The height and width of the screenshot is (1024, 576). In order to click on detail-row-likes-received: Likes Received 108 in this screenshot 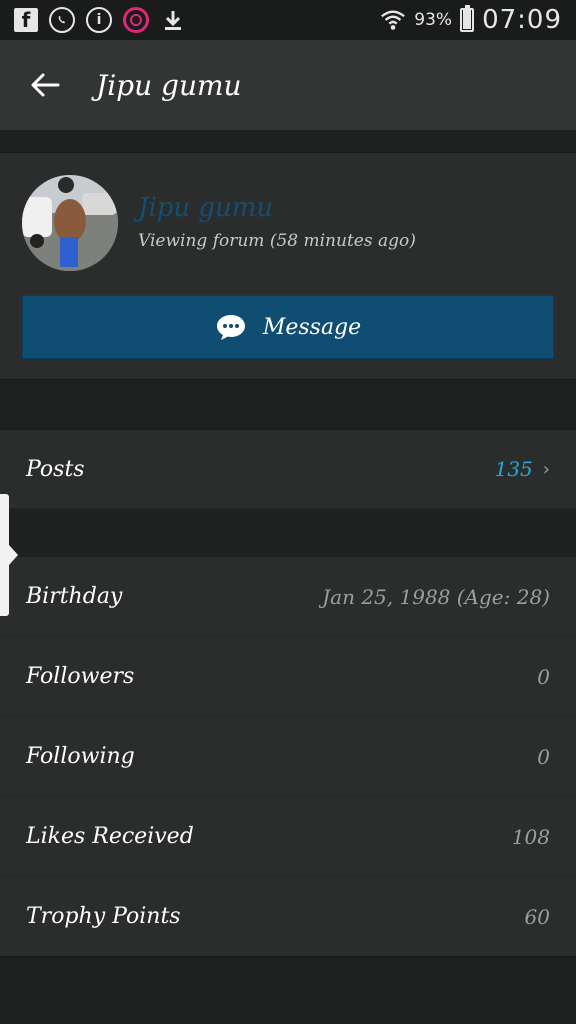, I will do `click(288, 837)`.